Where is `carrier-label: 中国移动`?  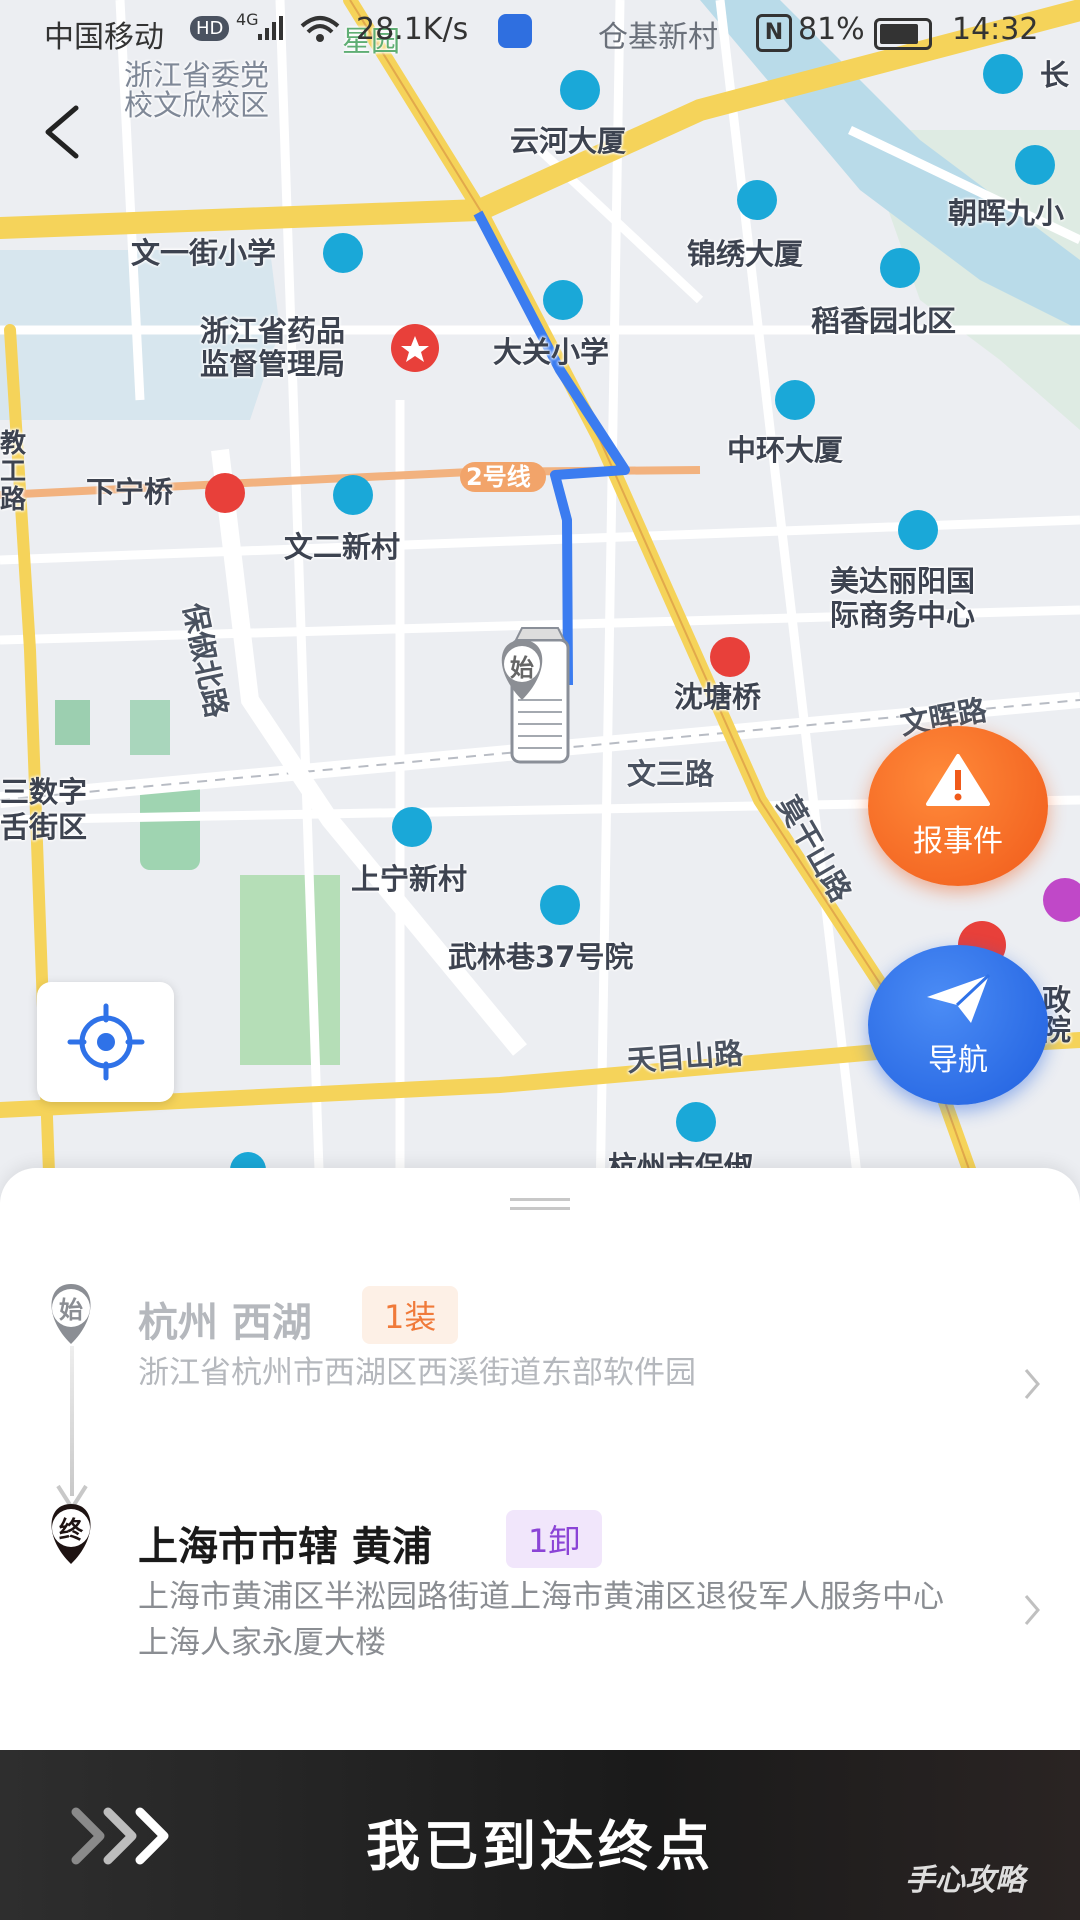 carrier-label: 中国移动 is located at coordinates (104, 37).